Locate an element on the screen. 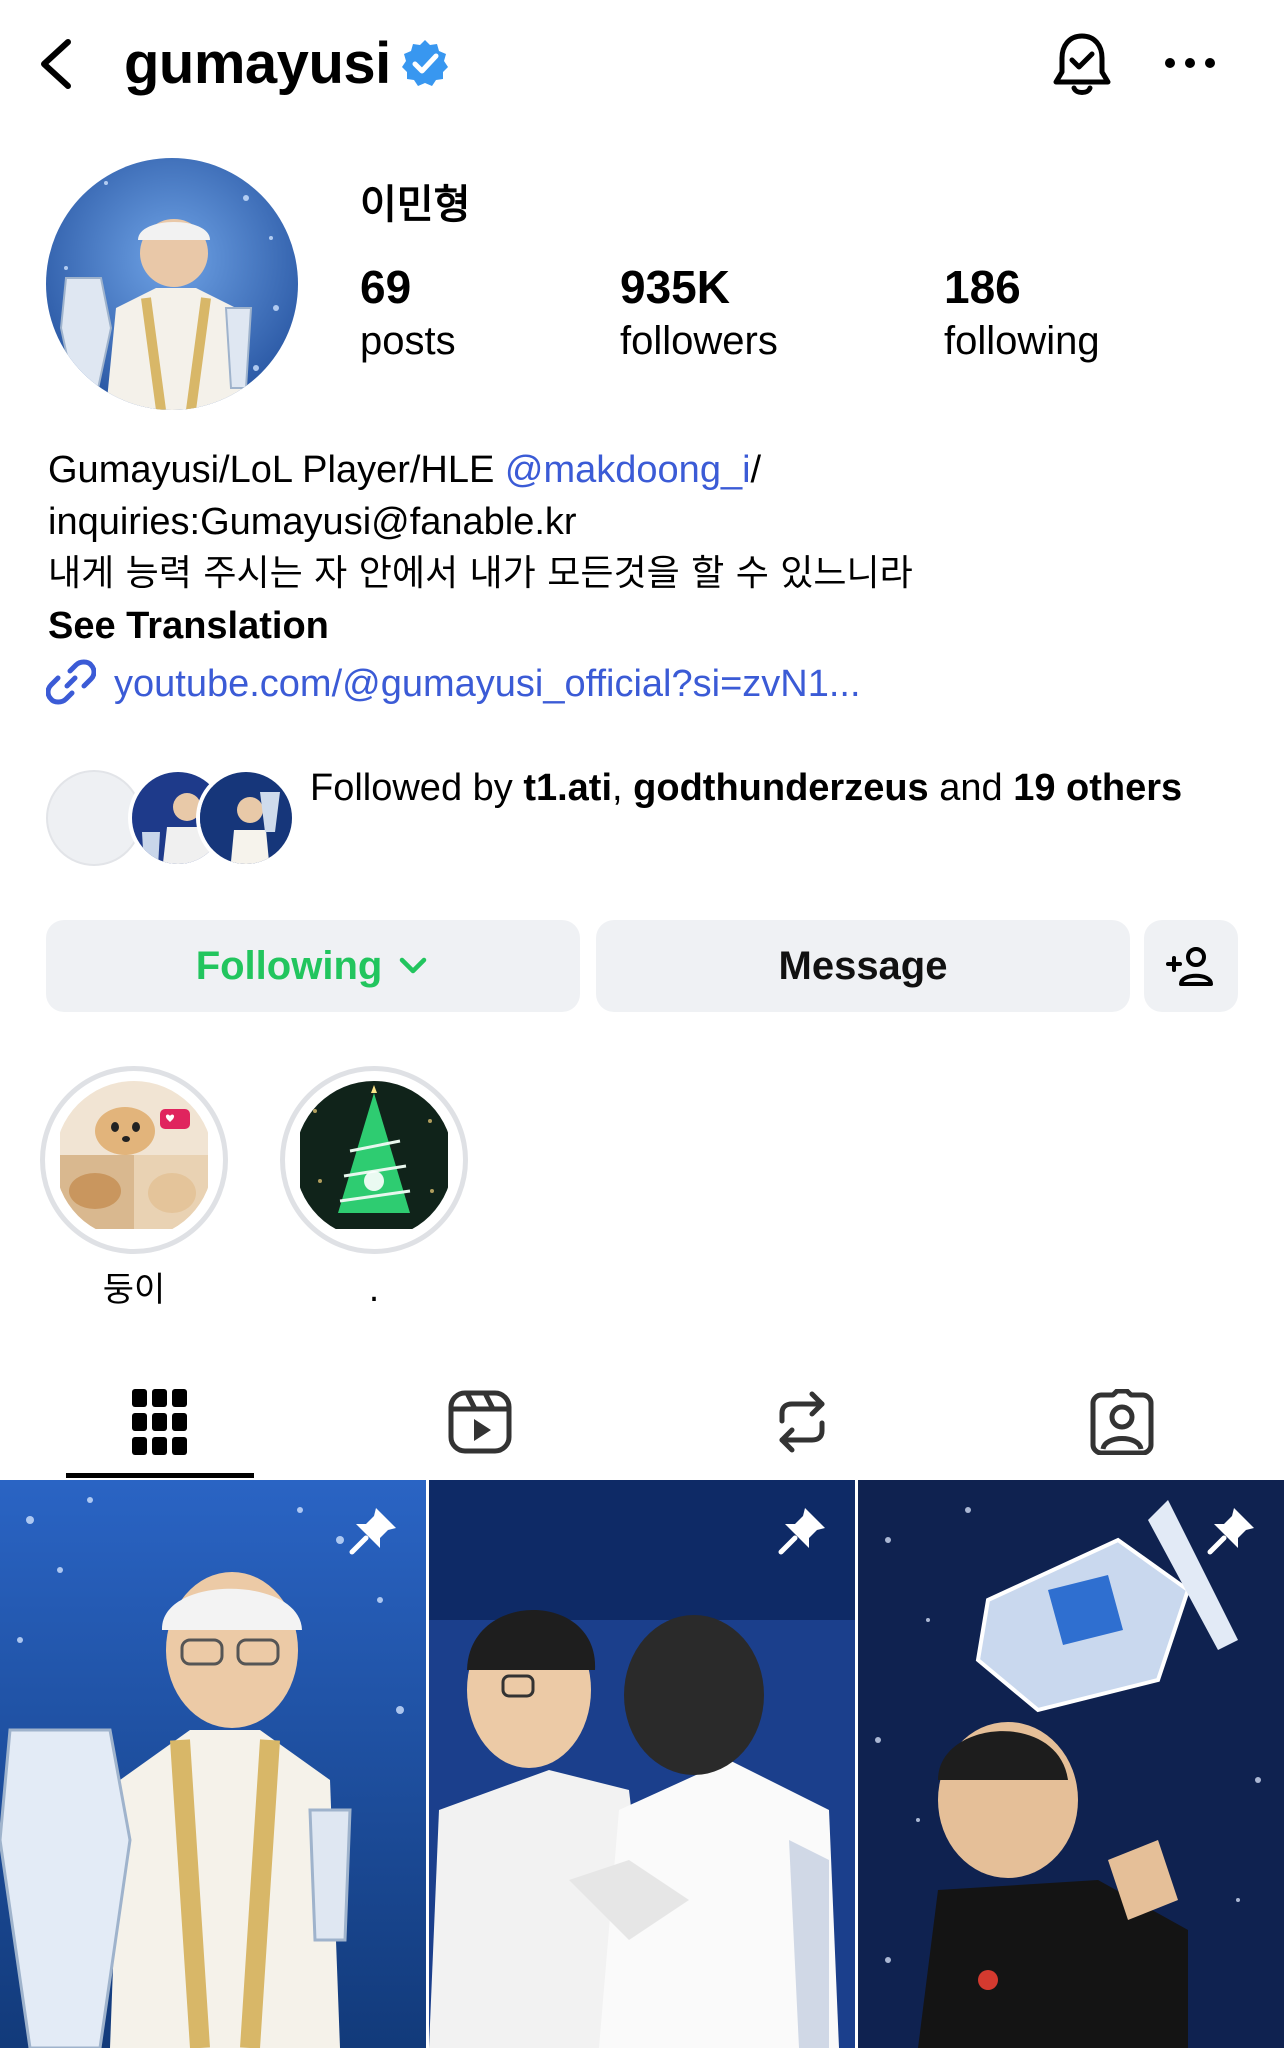  highlight-cover-dog is located at coordinates (134, 1160).